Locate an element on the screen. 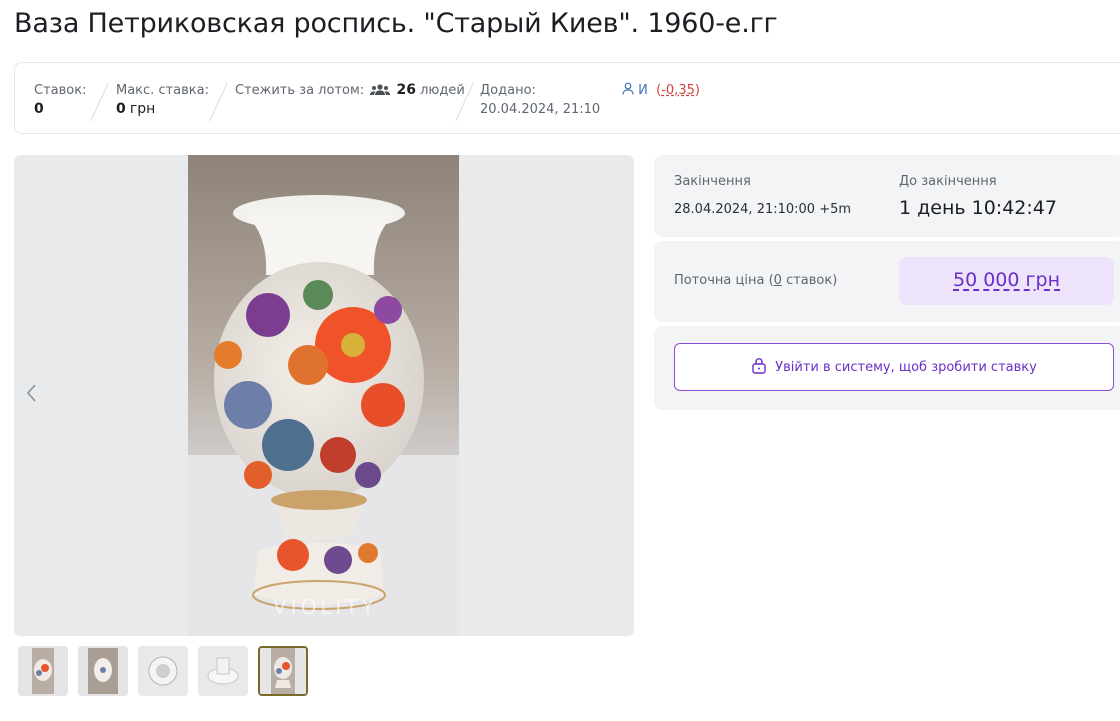 This screenshot has width=1120, height=721. bids-stat: Ставок: 0 is located at coordinates (60, 100).